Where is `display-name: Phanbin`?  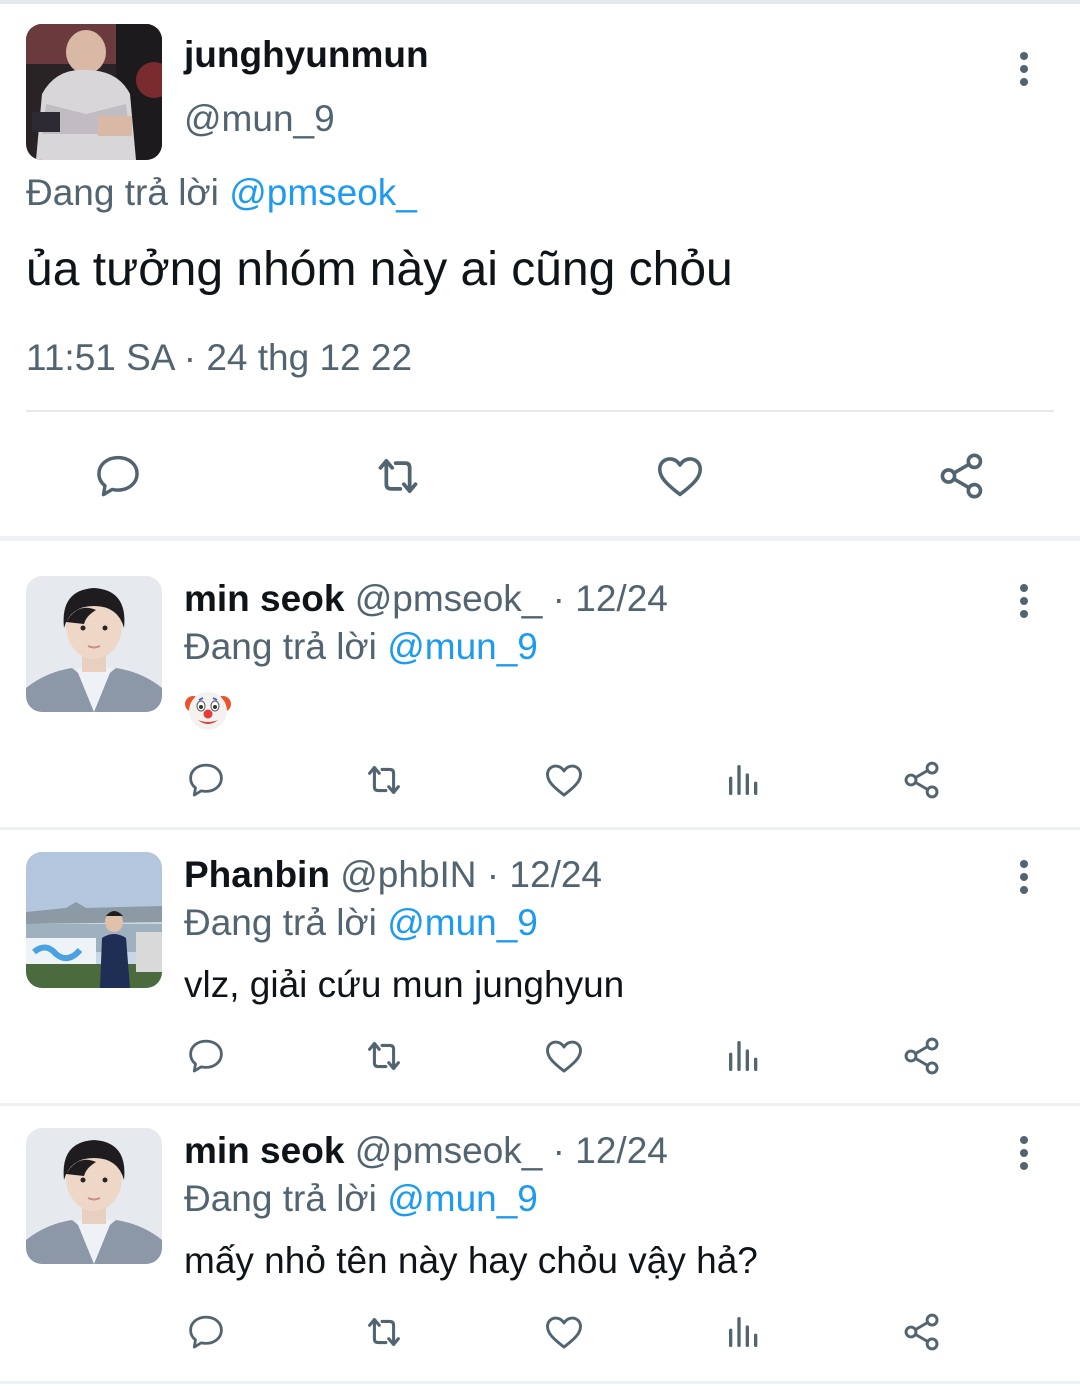
display-name: Phanbin is located at coordinates (257, 874).